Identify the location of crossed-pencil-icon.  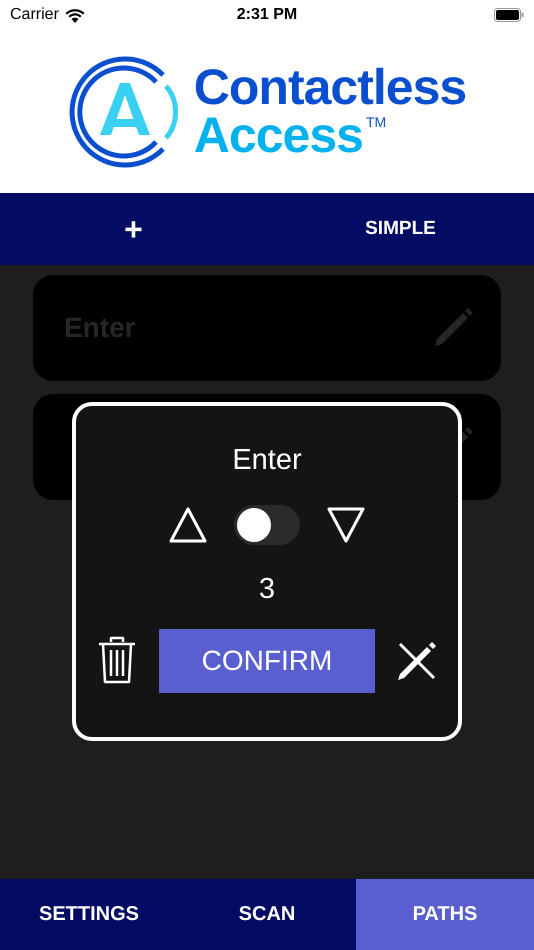
(417, 661).